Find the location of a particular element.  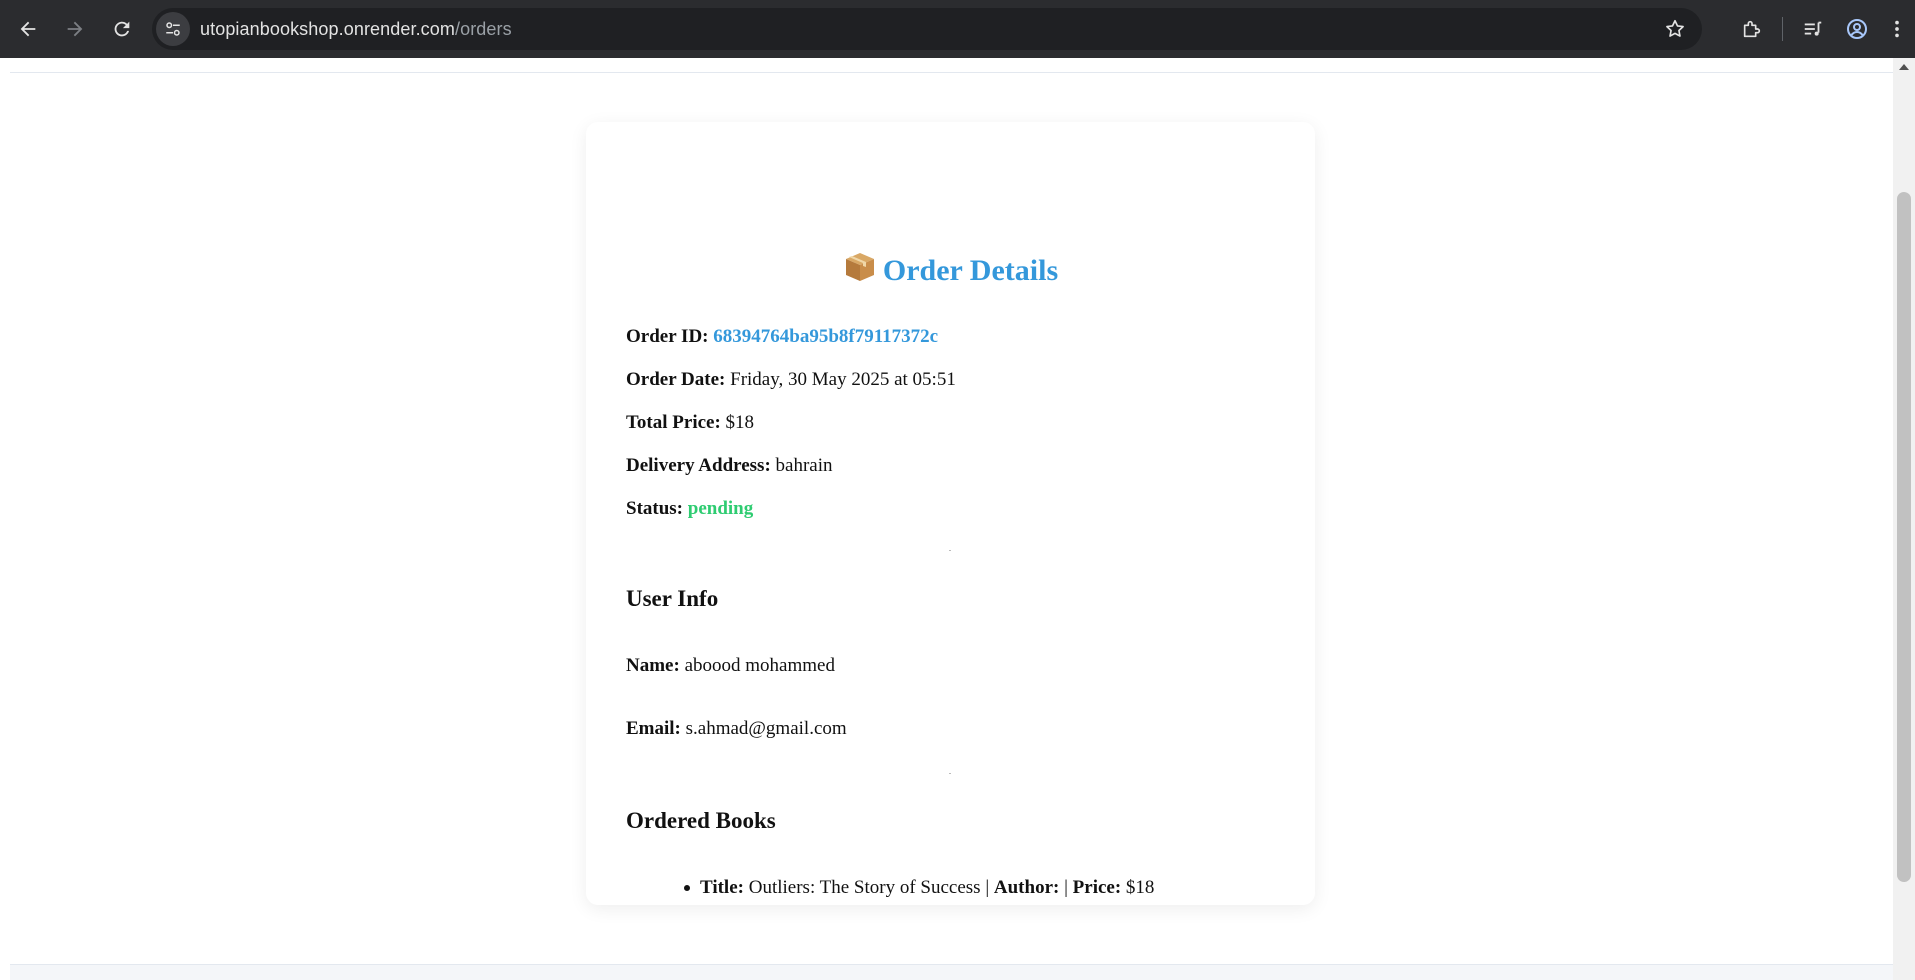

vertical-scrollbar is located at coordinates (1904, 519).